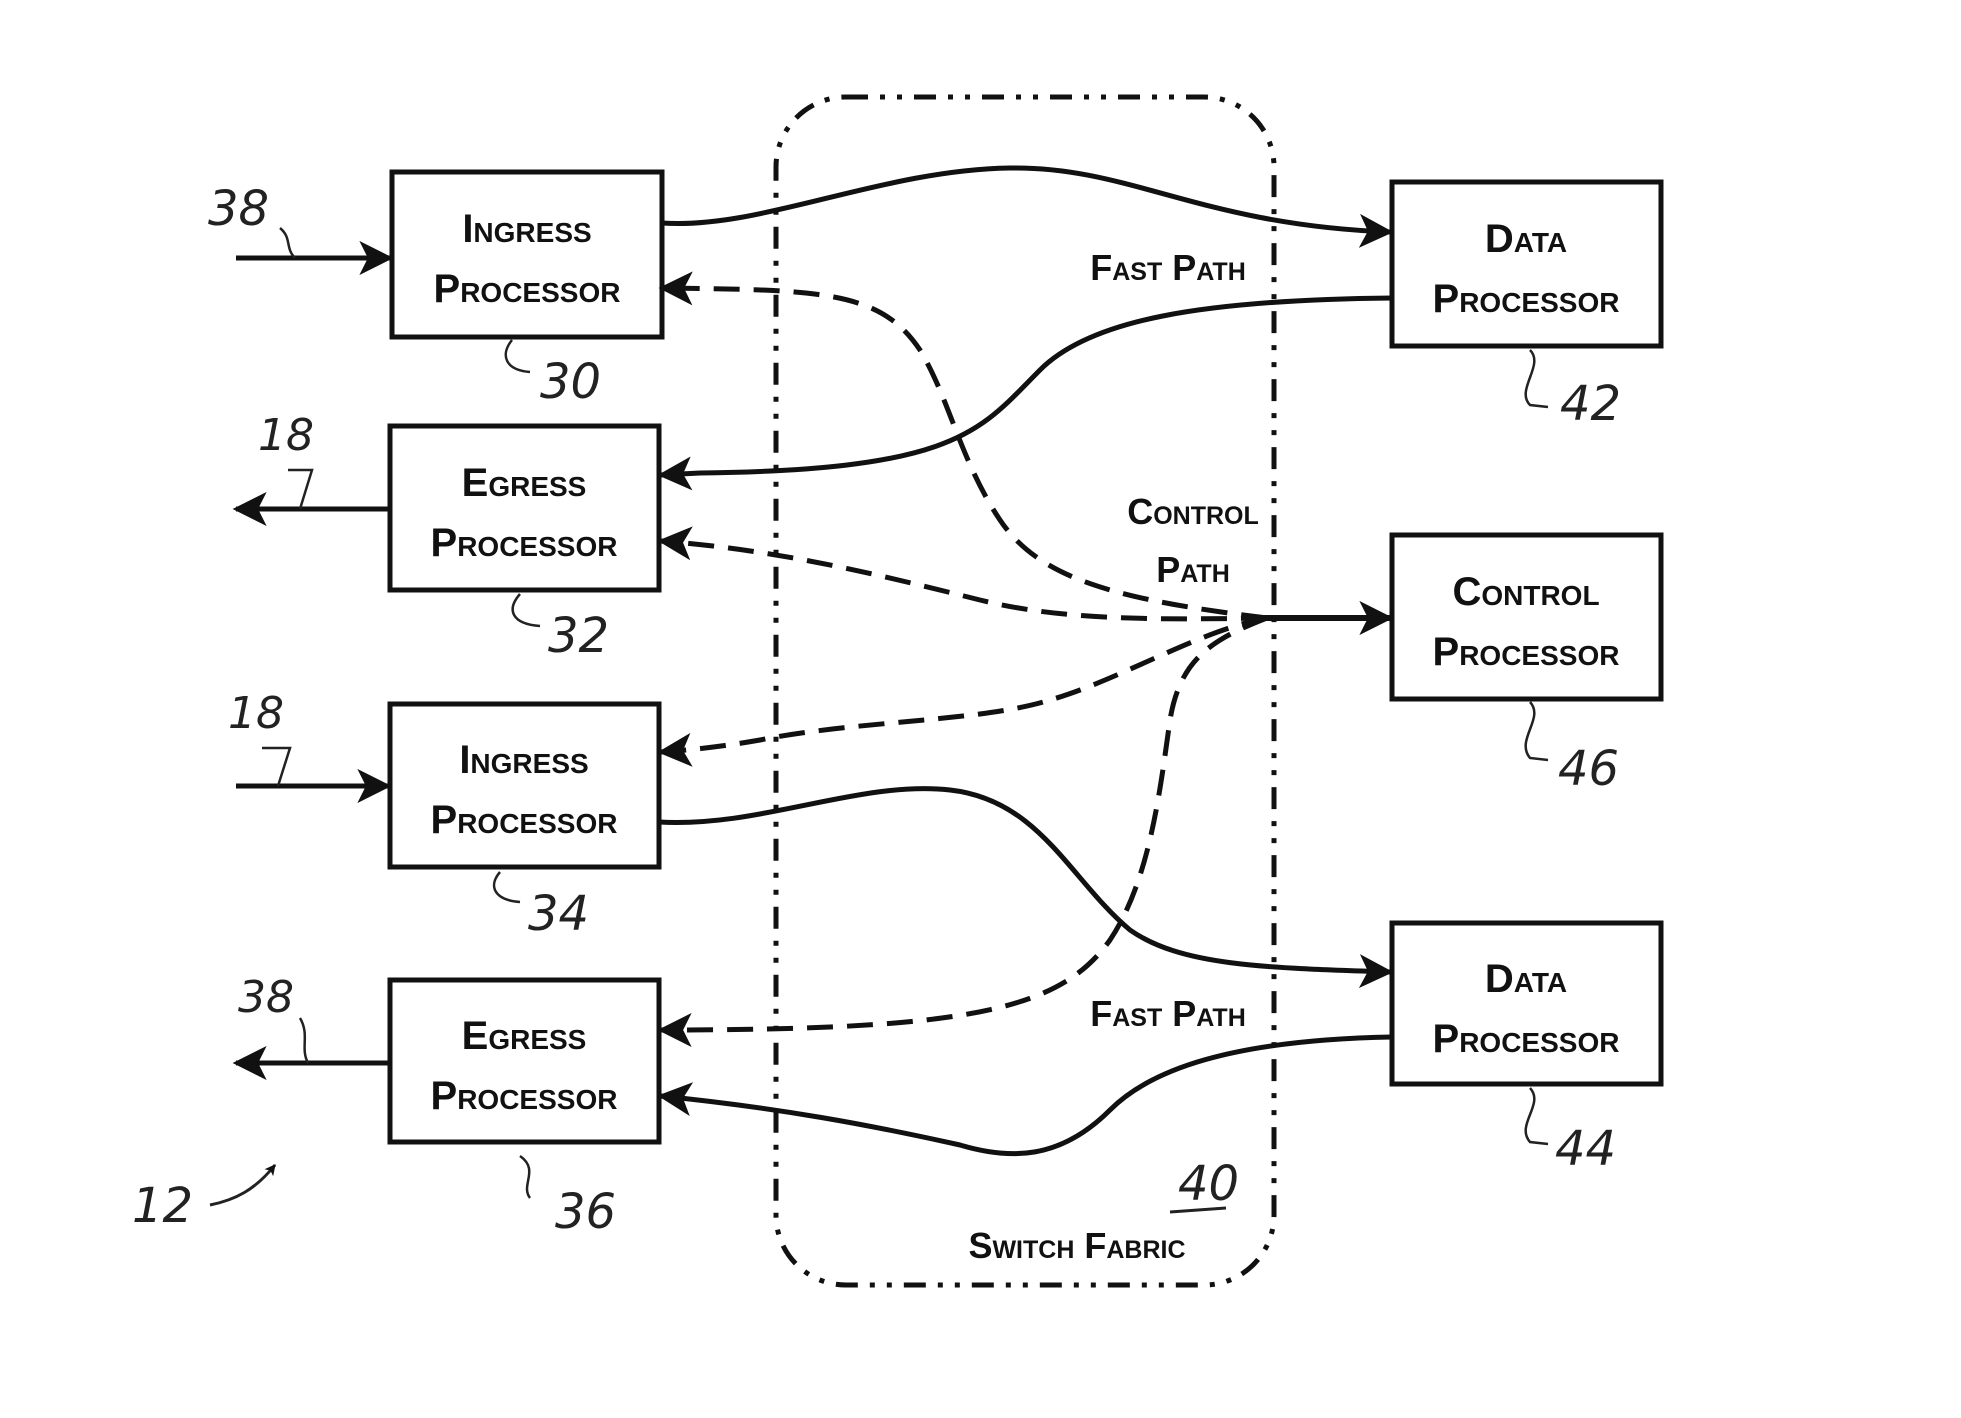 This screenshot has width=1961, height=1418. What do you see at coordinates (1585, 1149) in the screenshot?
I see `ref-44: 44` at bounding box center [1585, 1149].